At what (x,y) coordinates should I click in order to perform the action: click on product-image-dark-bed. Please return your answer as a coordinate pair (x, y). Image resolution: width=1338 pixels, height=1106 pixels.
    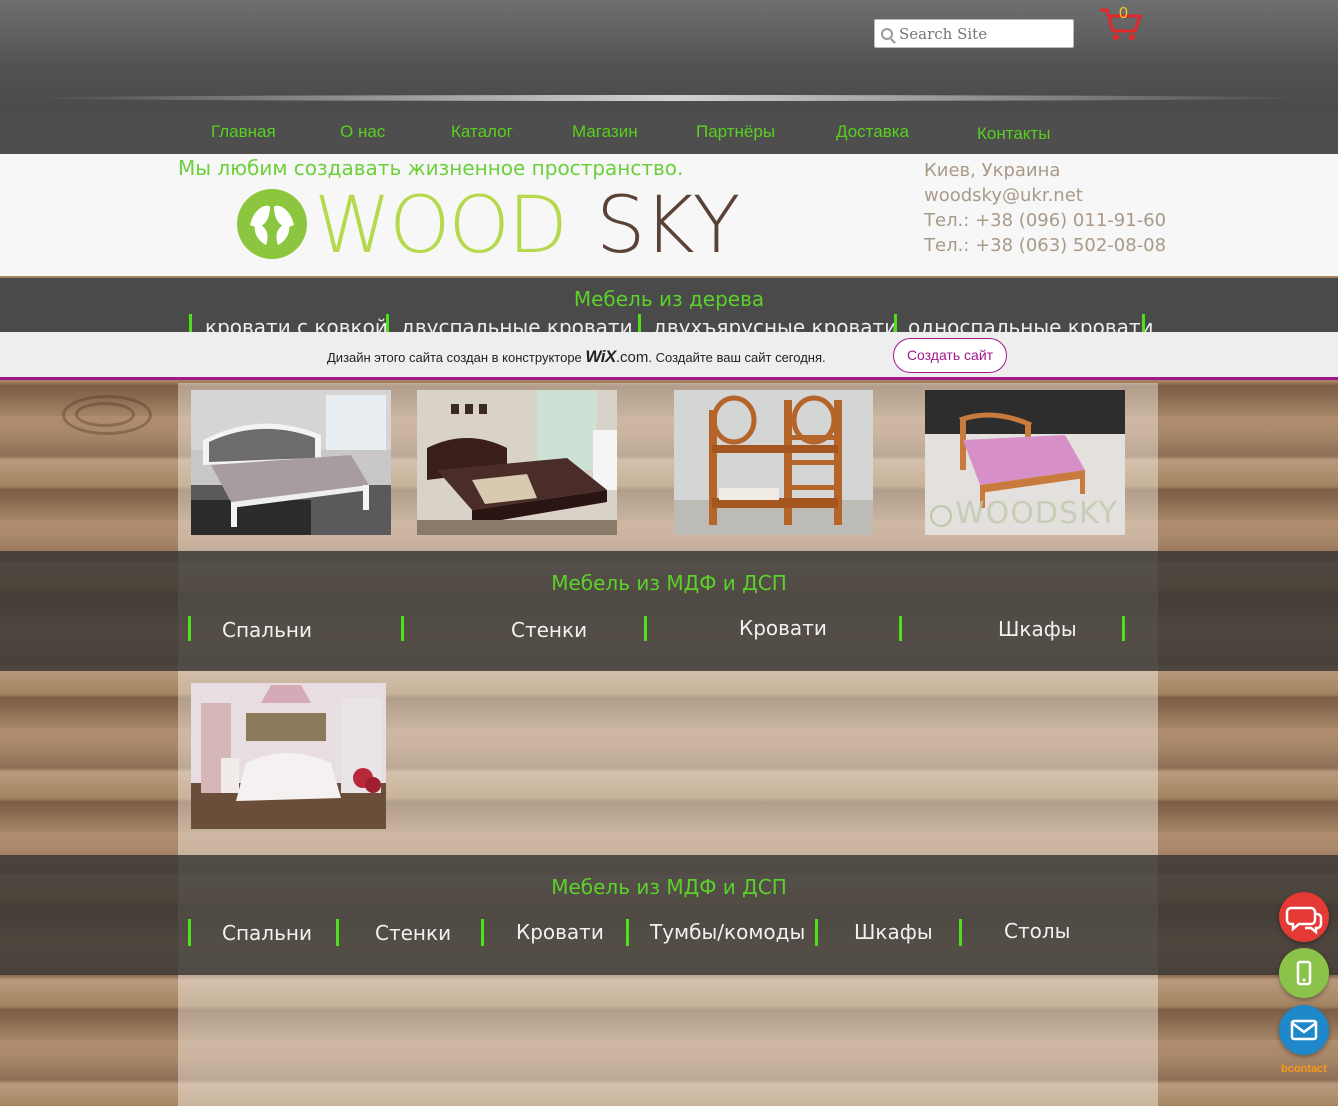
    Looking at the image, I should click on (517, 462).